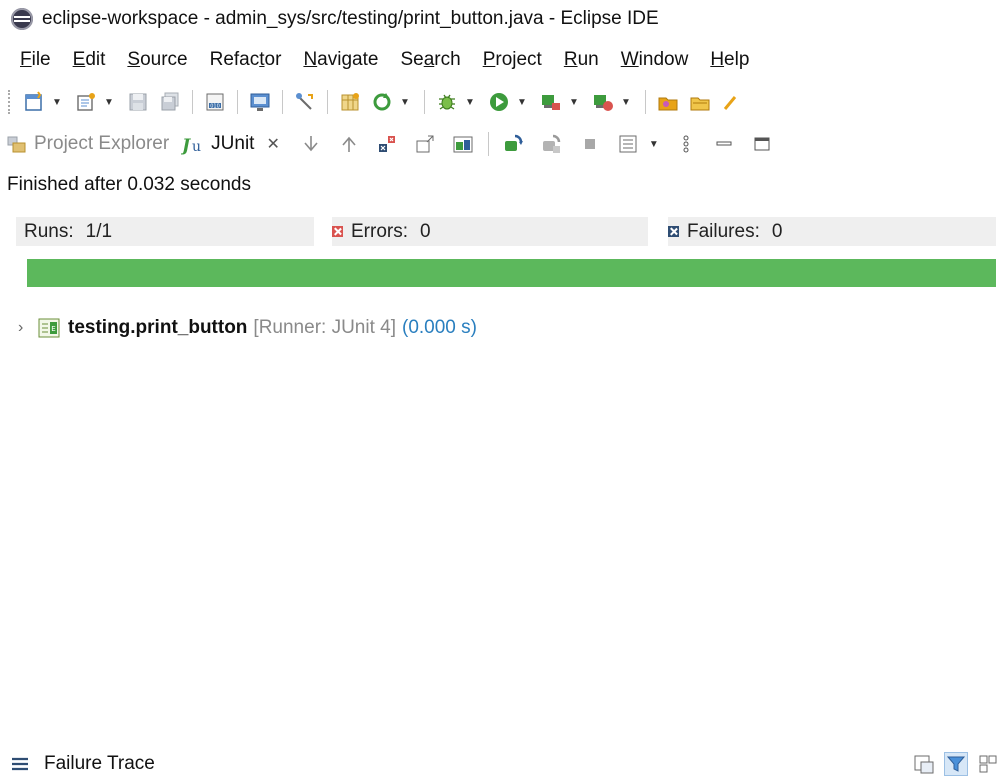 This screenshot has height=781, width=1006. I want to click on run-external-dropdown-icon: ▼, so click(574, 102).